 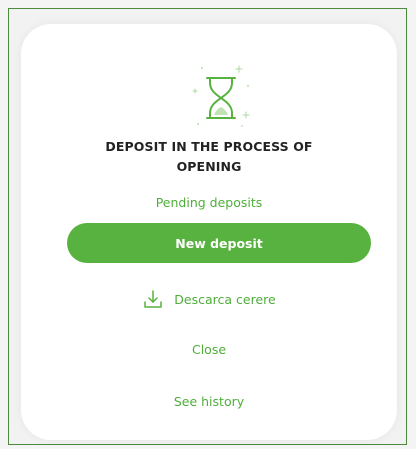 What do you see at coordinates (153, 299) in the screenshot?
I see `download-icon` at bounding box center [153, 299].